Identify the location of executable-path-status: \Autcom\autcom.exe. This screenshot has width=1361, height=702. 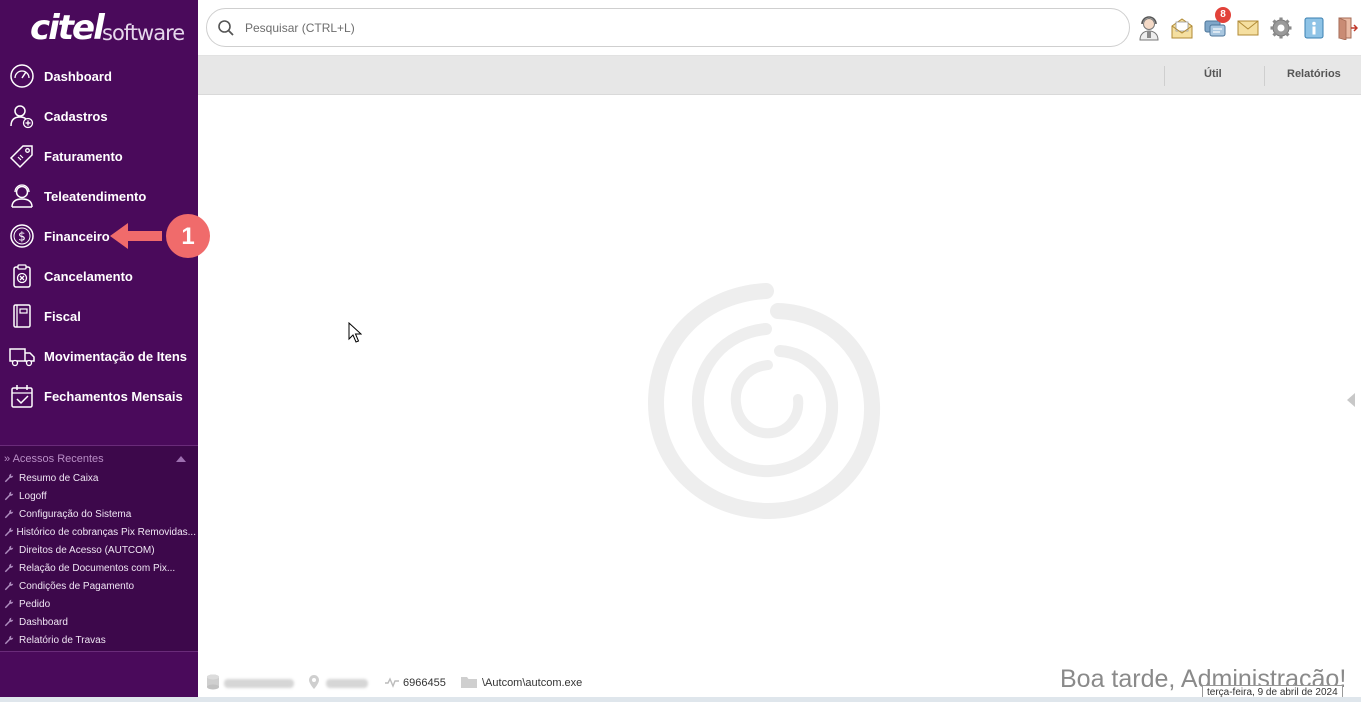
(521, 683).